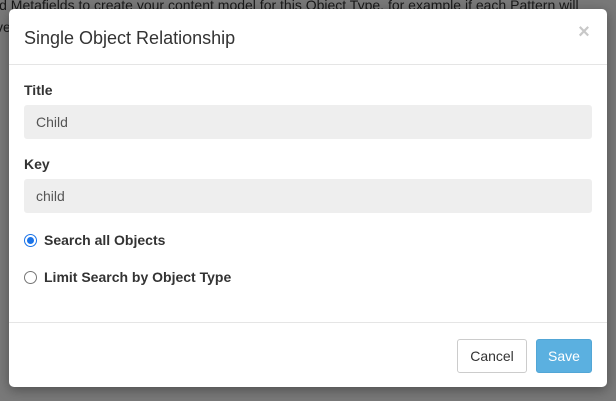 The image size is (616, 401). I want to click on title-input, so click(308, 122).